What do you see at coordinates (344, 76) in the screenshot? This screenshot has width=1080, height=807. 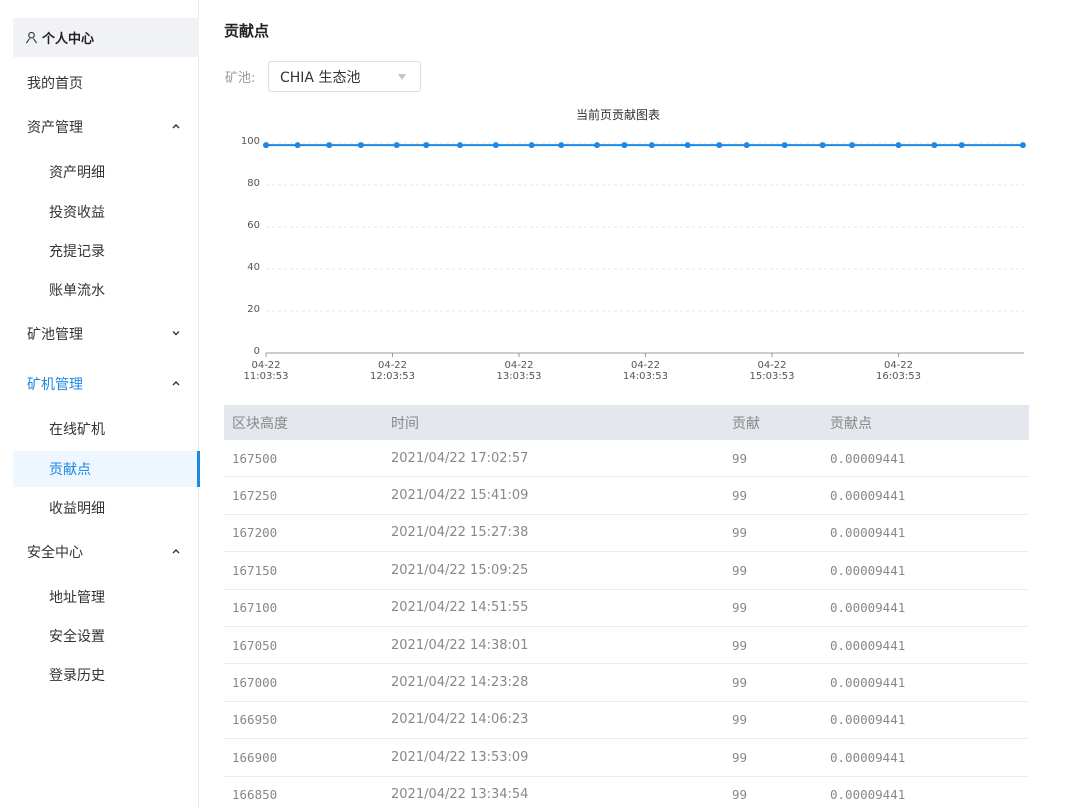 I see `pool-select: CHIA 生态池` at bounding box center [344, 76].